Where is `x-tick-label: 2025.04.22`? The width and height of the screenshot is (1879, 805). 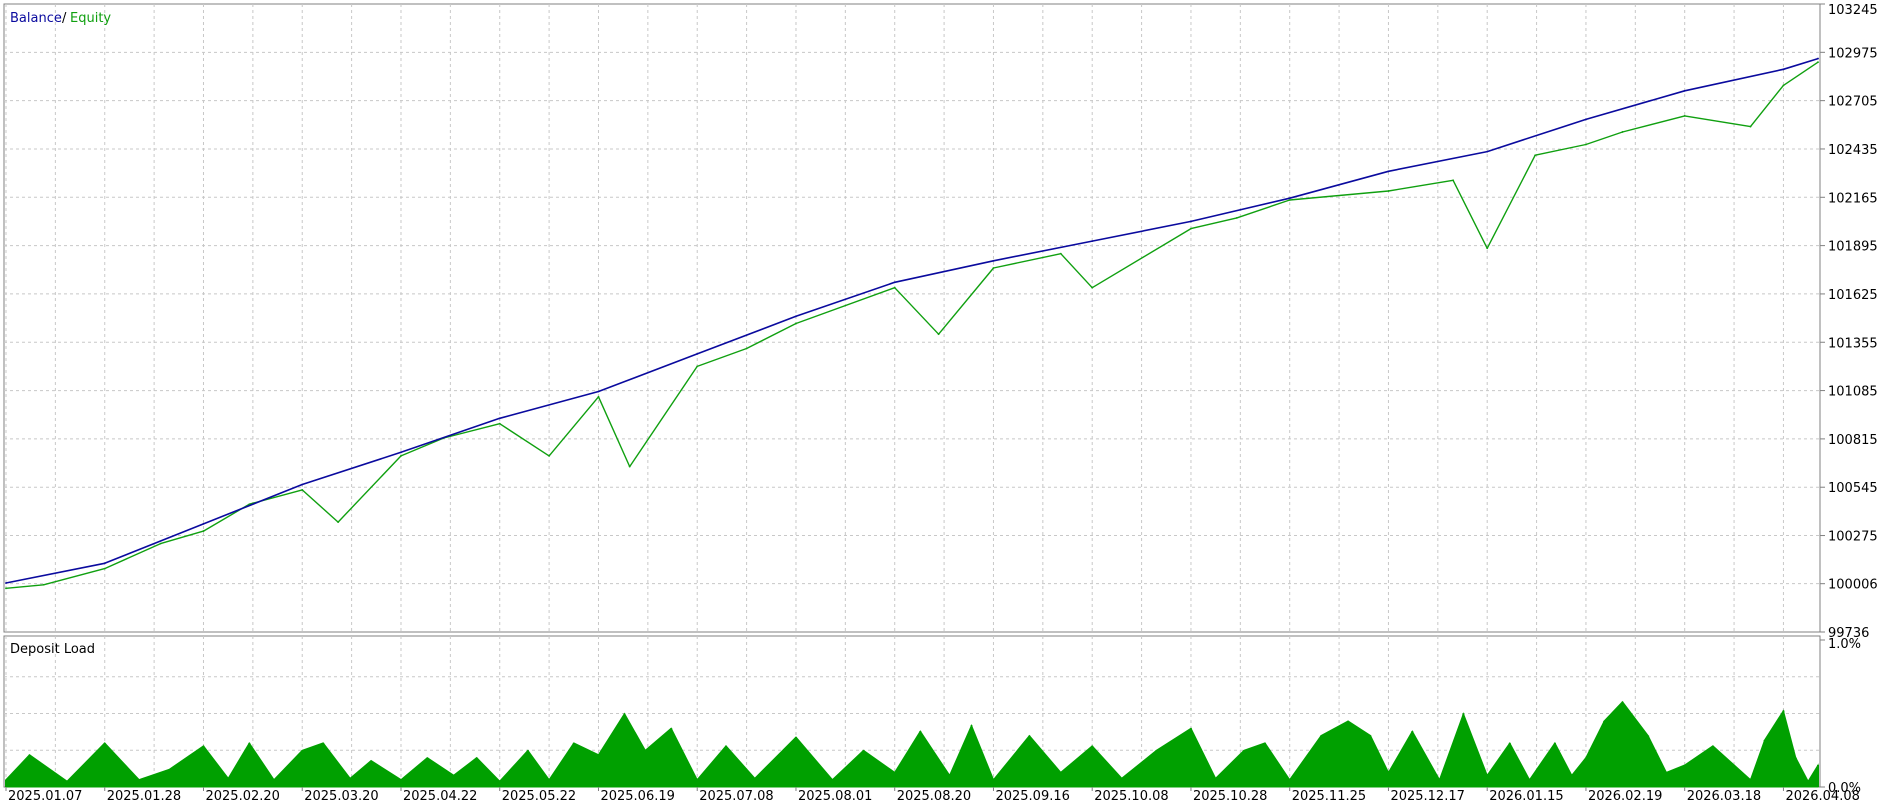 x-tick-label: 2025.04.22 is located at coordinates (440, 796).